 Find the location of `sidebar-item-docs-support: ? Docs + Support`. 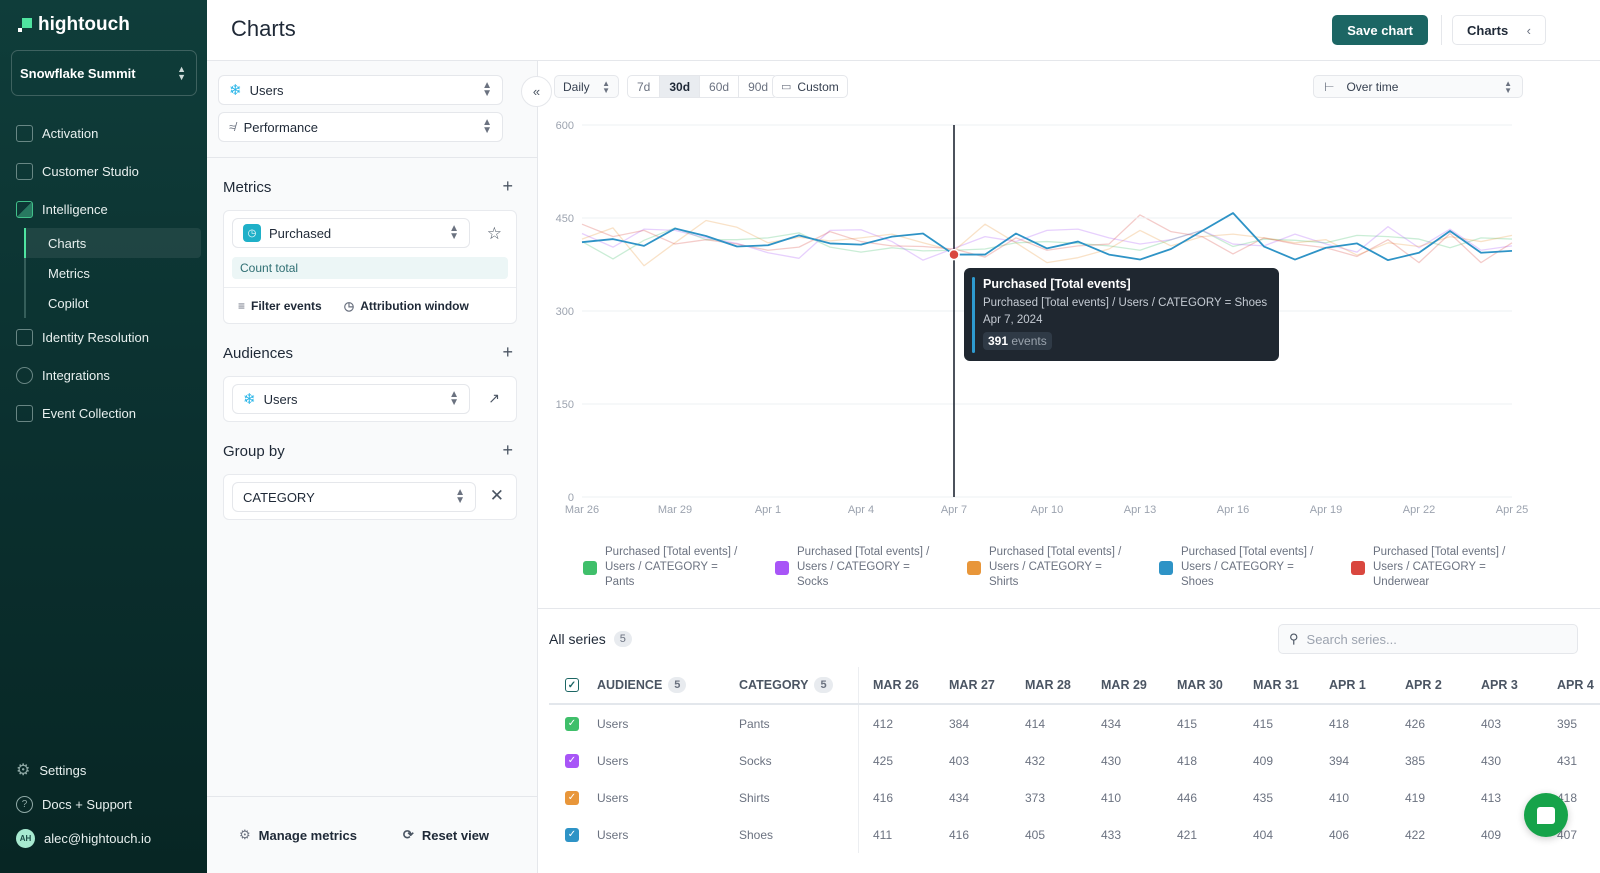

sidebar-item-docs-support: ? Docs + Support is located at coordinates (103, 804).